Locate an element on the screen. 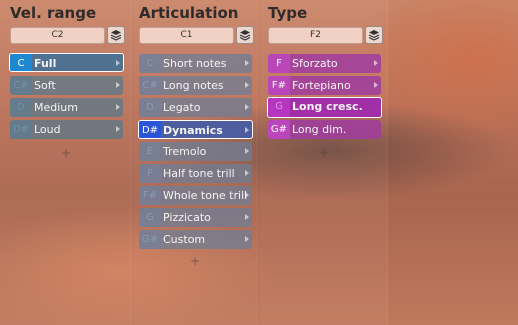 Image resolution: width=518 pixels, height=325 pixels. art-item-pizzicato: G Pizzicato is located at coordinates (195, 217).